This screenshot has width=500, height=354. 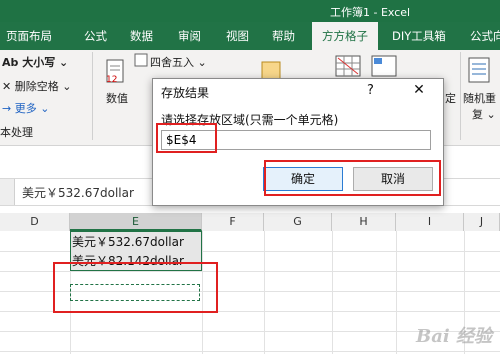 I want to click on tab-page-layout: 页面布局, so click(x=29, y=36).